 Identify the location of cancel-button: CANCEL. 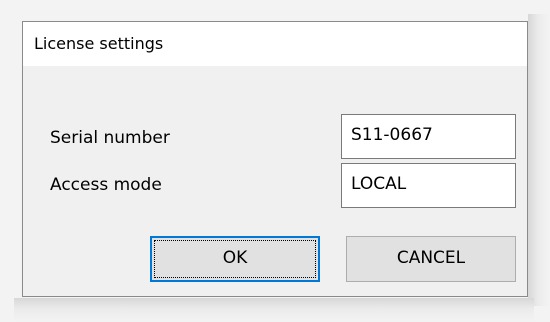
(431, 259).